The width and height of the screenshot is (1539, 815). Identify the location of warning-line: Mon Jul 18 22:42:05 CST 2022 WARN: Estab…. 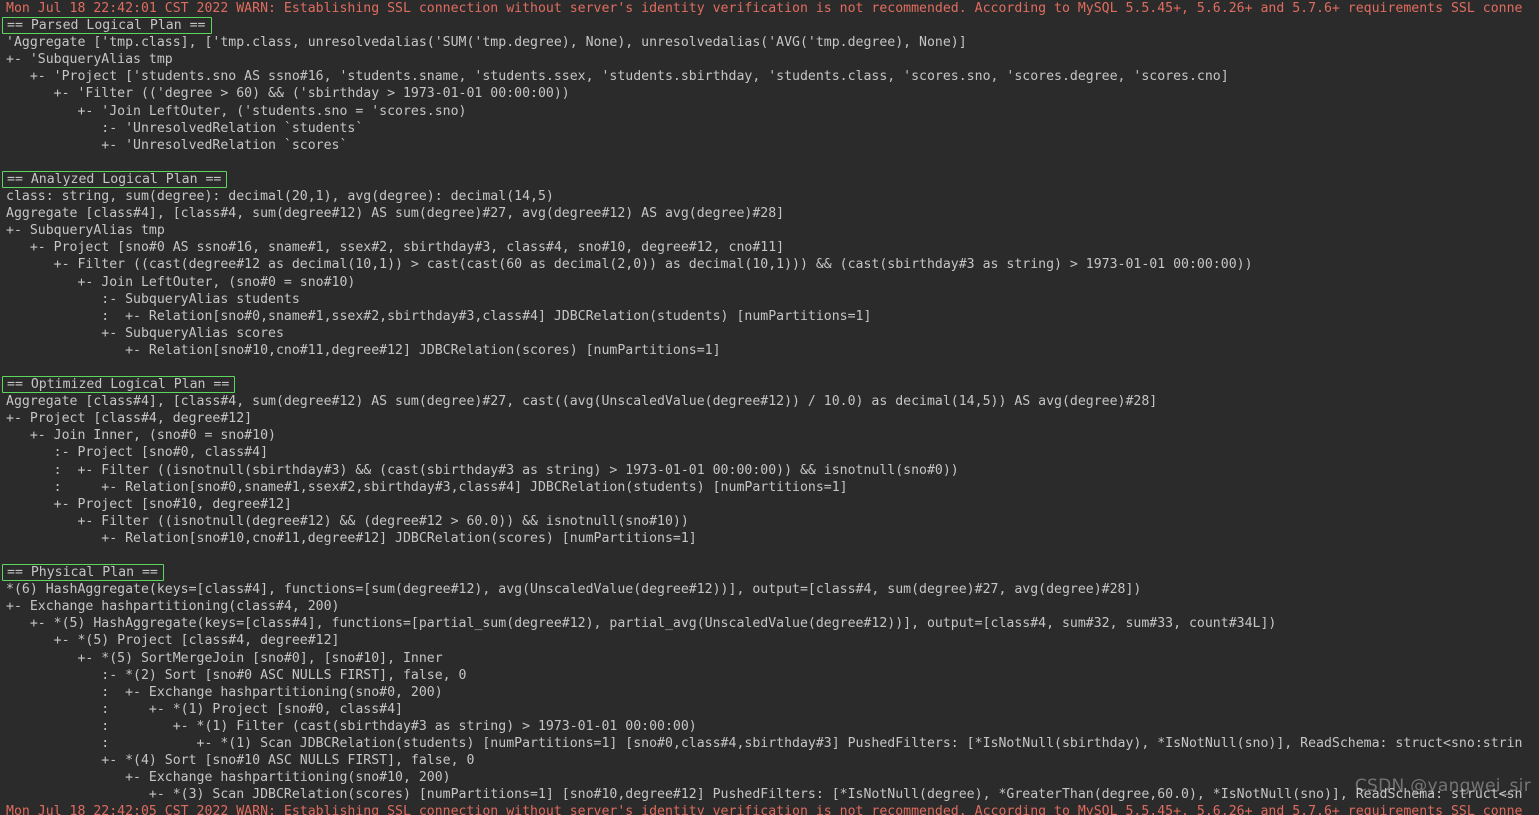
(764, 809).